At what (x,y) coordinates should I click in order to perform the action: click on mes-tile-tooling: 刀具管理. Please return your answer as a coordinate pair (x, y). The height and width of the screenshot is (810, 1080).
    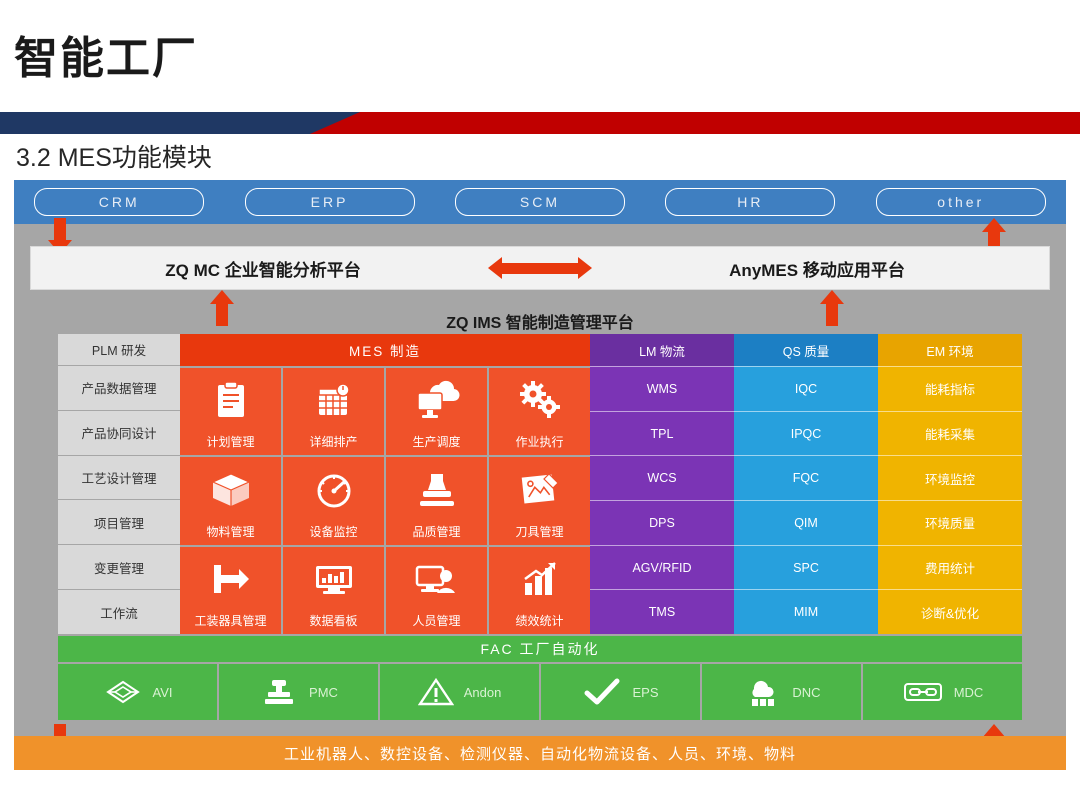
    Looking at the image, I should click on (539, 501).